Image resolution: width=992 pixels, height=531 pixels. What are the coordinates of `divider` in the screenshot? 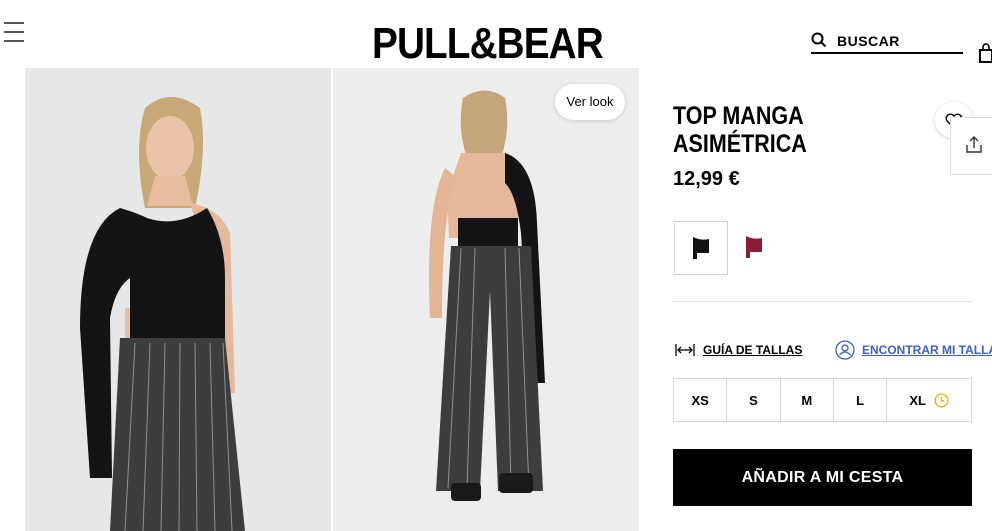 It's located at (822, 301).